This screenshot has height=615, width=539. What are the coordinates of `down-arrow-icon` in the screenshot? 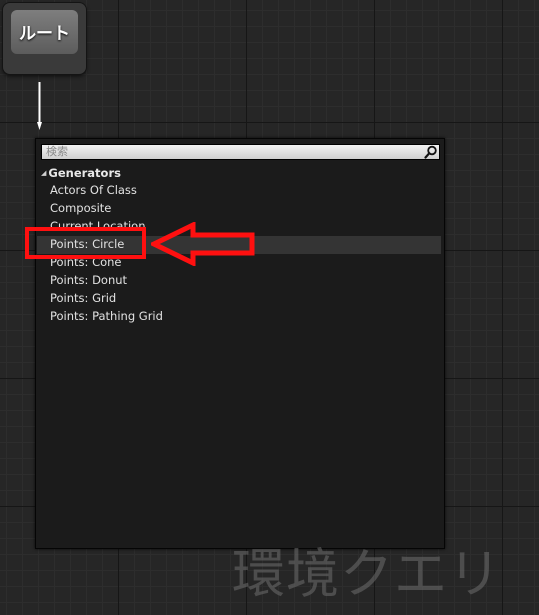 It's located at (39, 106).